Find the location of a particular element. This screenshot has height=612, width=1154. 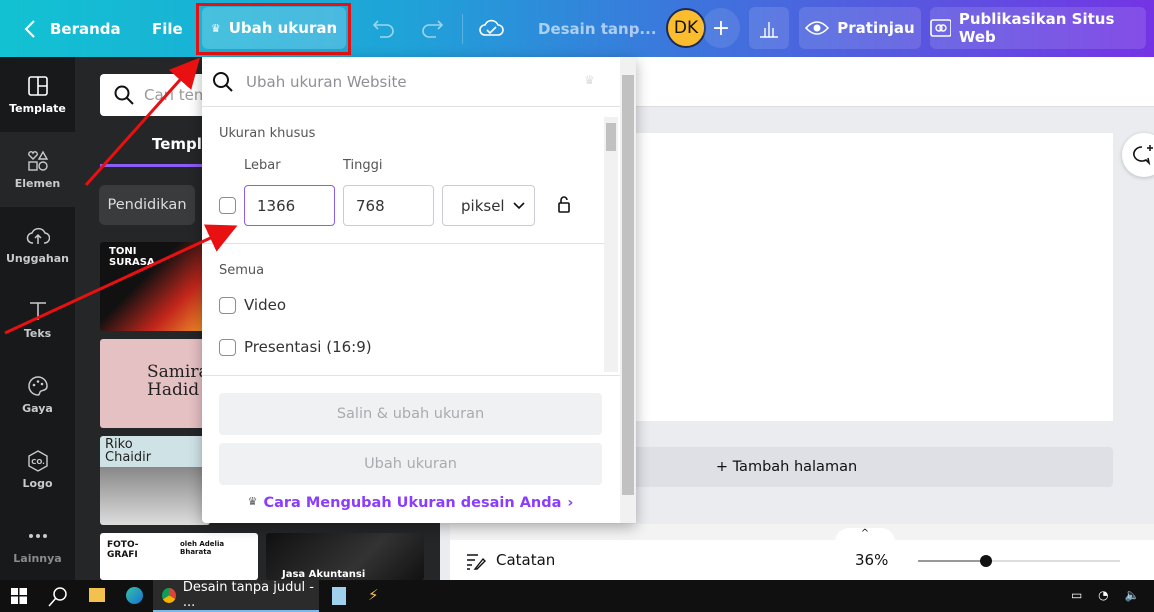

palette-icon is located at coordinates (37, 386).